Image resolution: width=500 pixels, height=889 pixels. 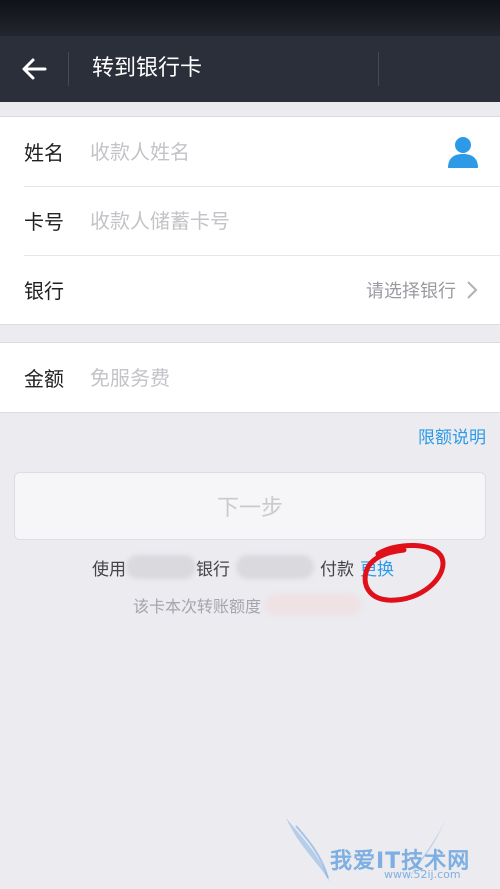 I want to click on name-input, so click(x=240, y=151).